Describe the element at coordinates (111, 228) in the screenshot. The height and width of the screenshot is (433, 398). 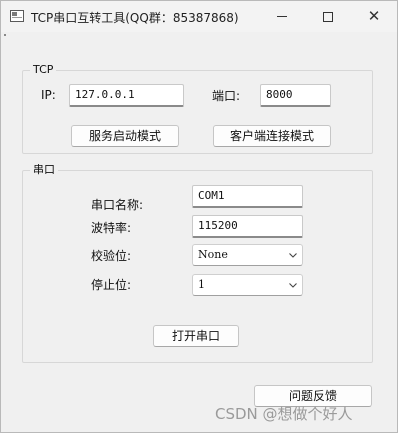
I see `baud-label: 波特率:` at that location.